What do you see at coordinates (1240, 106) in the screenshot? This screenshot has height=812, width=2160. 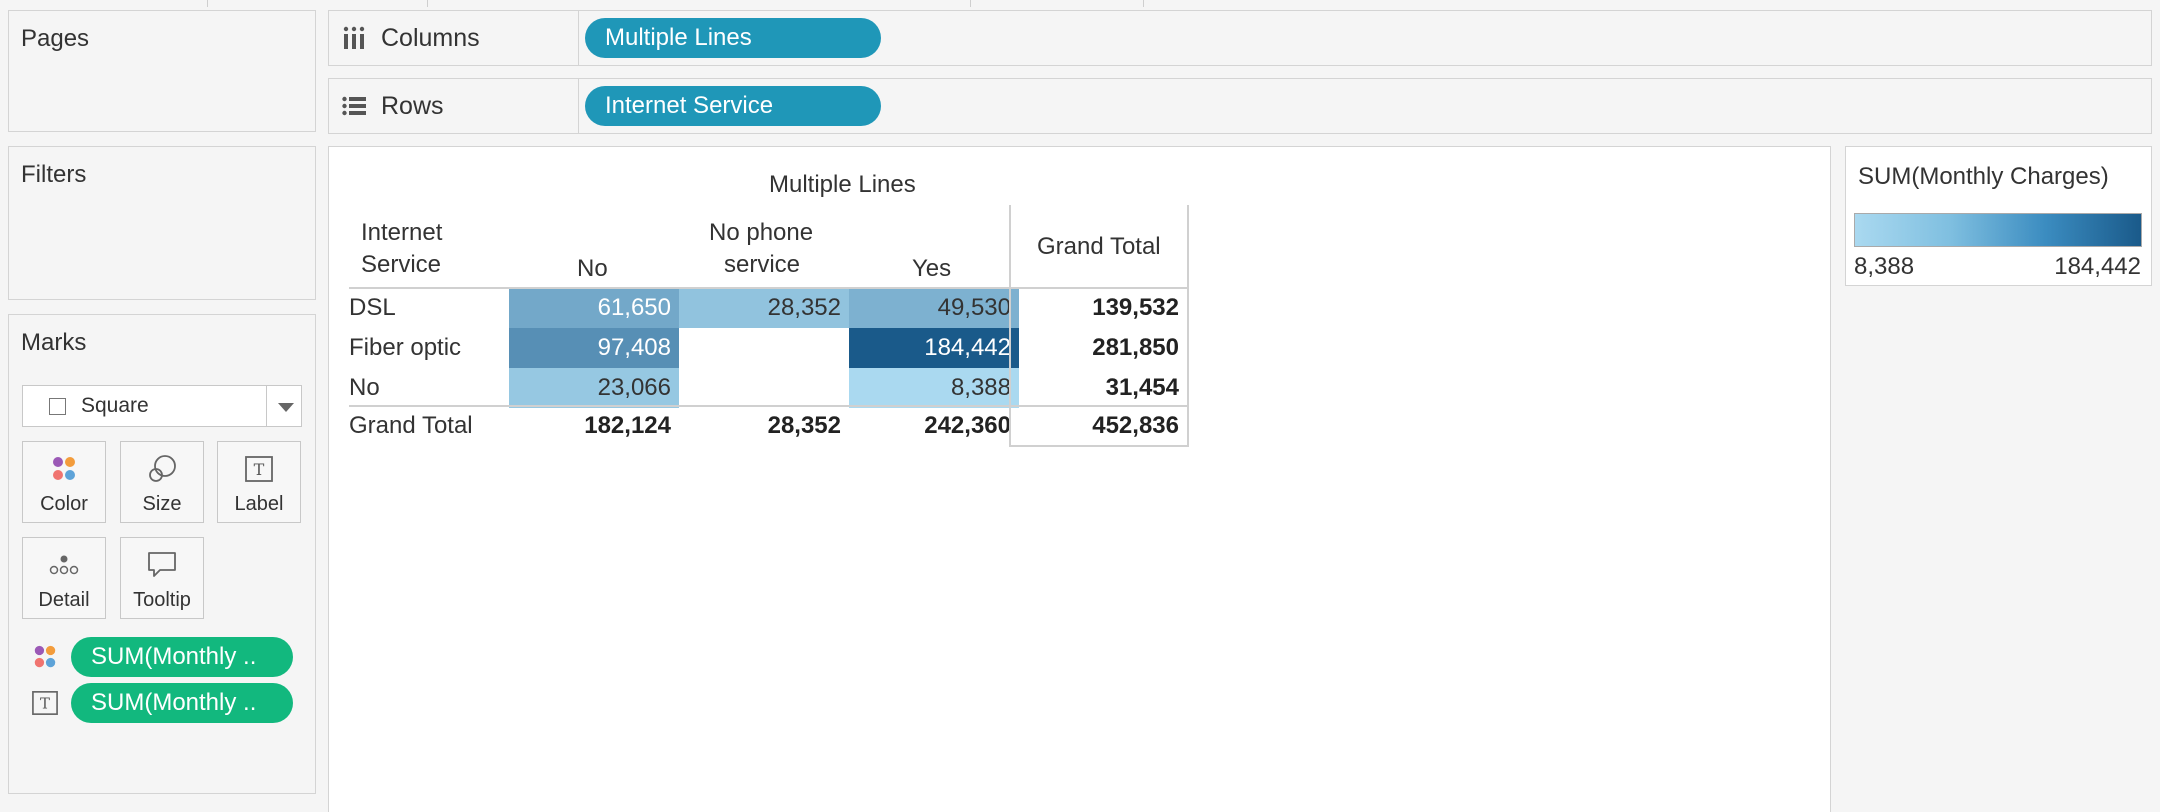 I see `rows-shelf: Rows Internet Service` at bounding box center [1240, 106].